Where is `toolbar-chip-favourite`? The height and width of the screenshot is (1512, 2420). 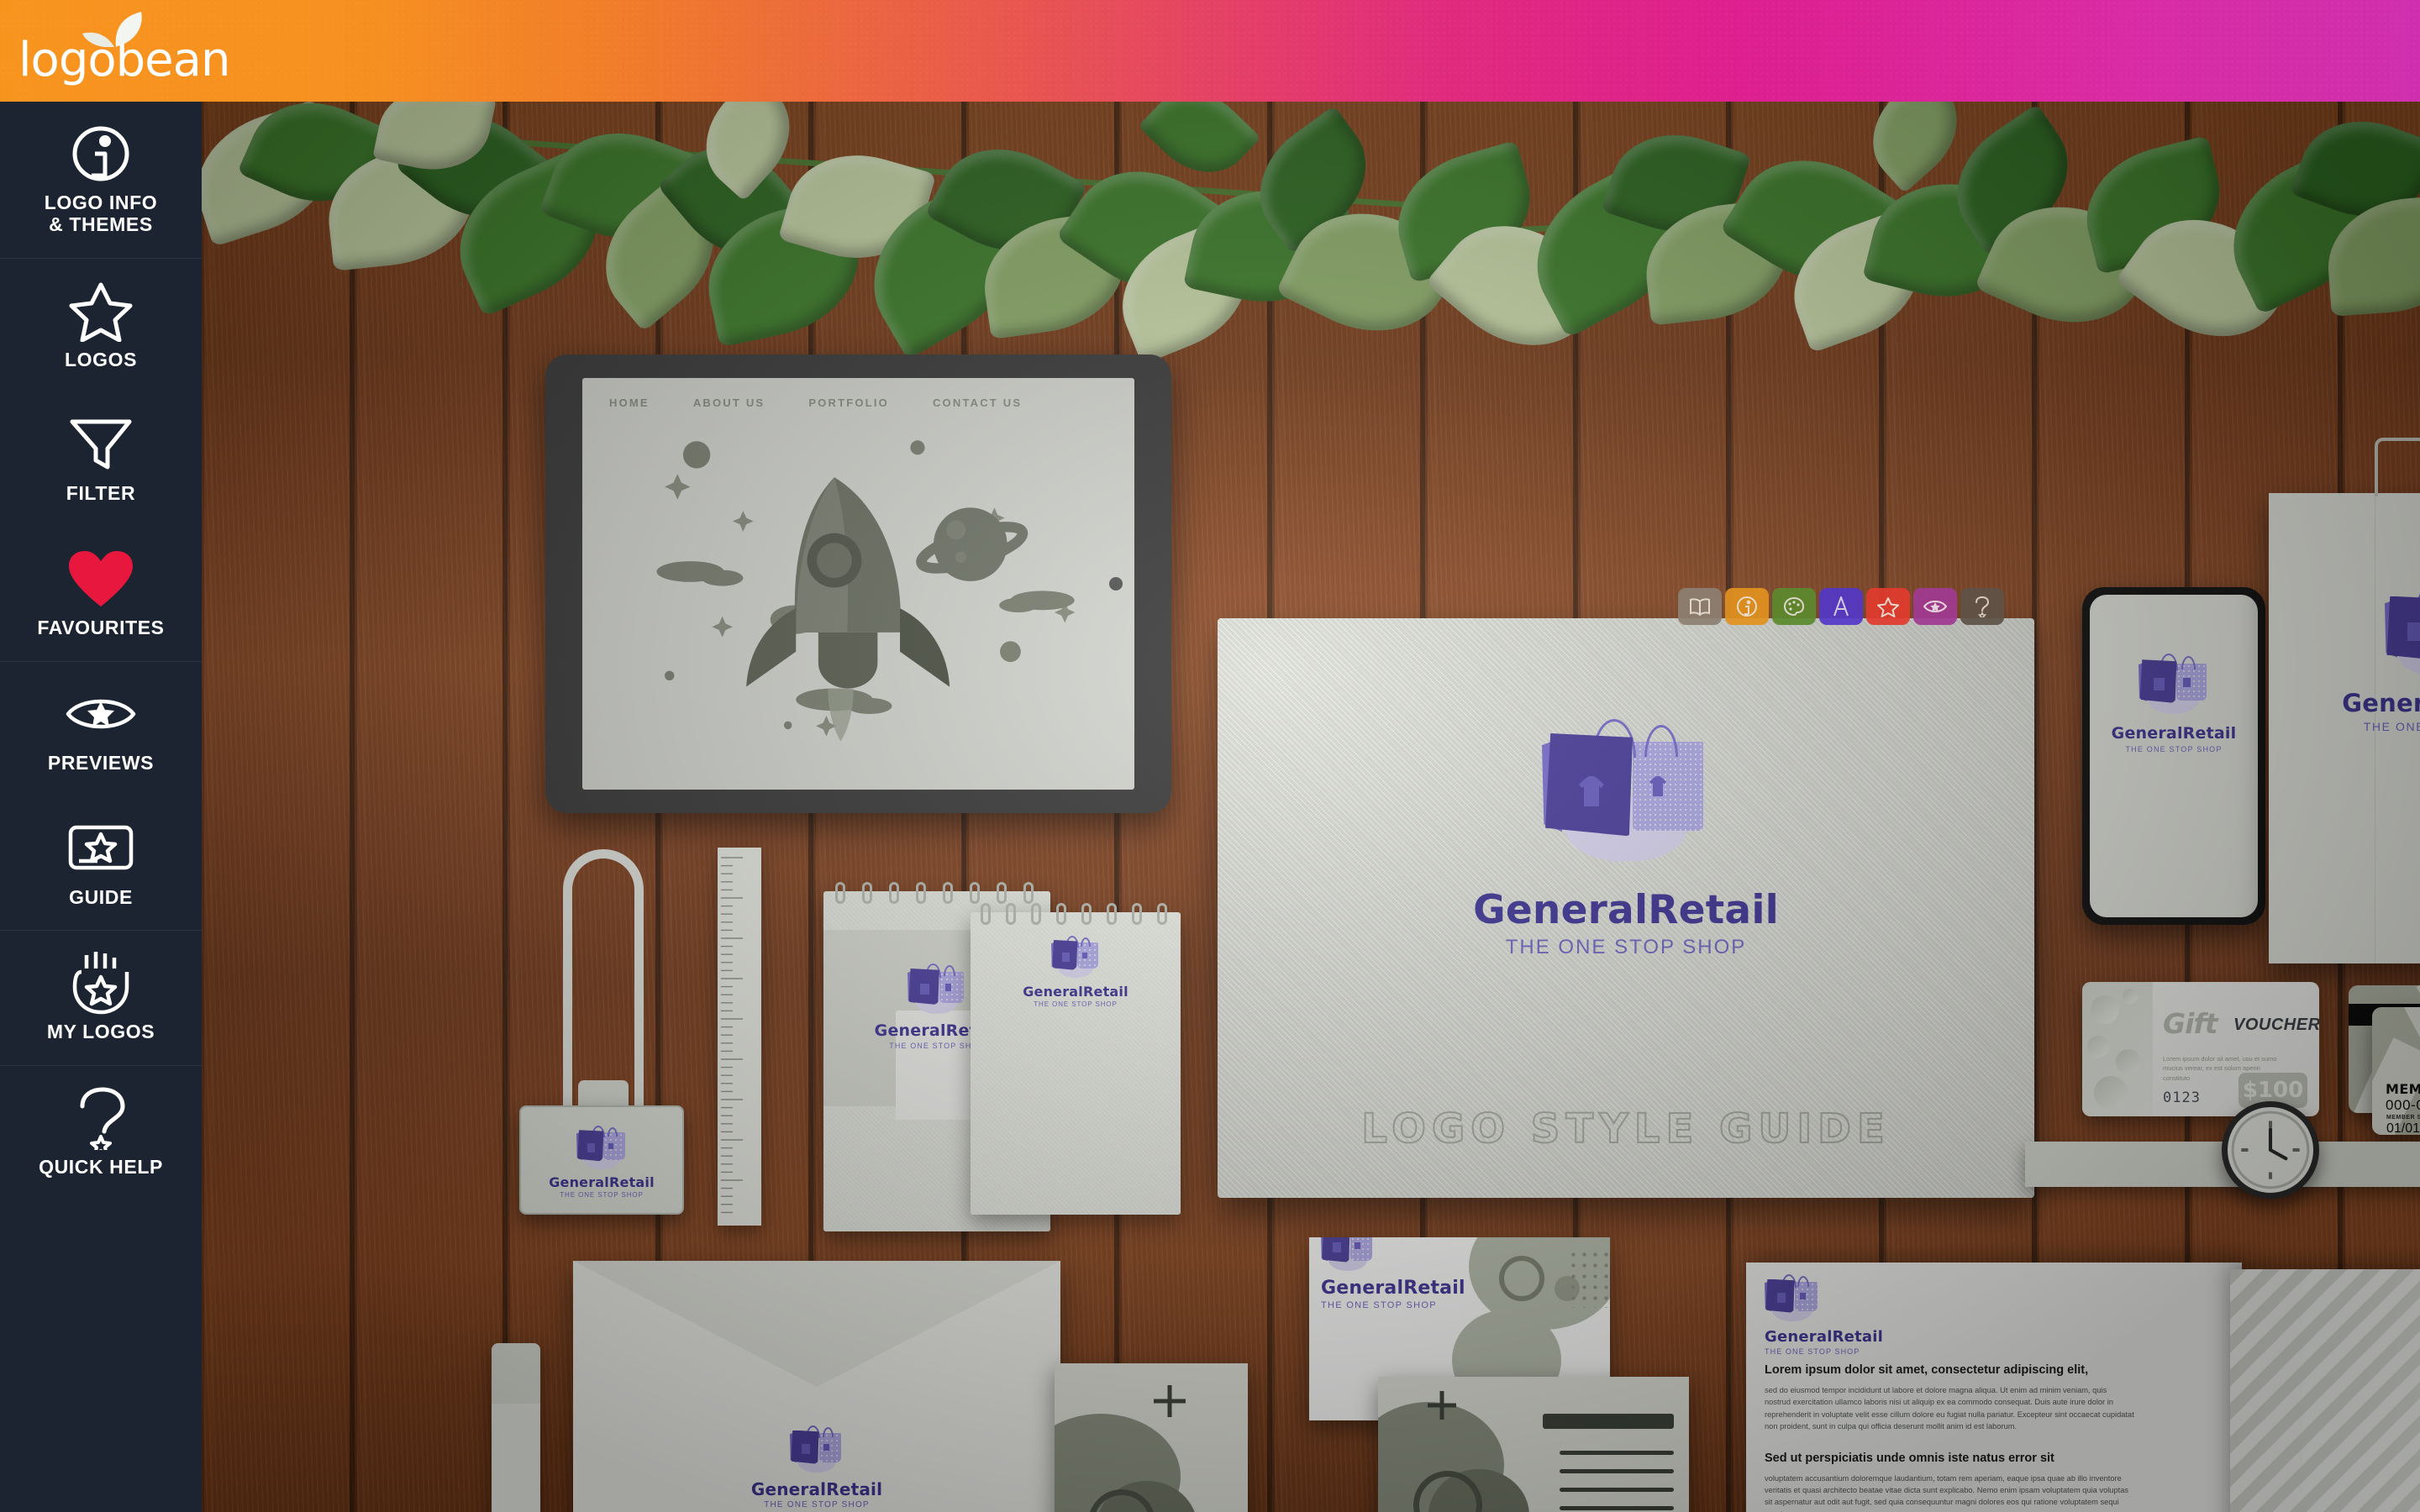 toolbar-chip-favourite is located at coordinates (1888, 606).